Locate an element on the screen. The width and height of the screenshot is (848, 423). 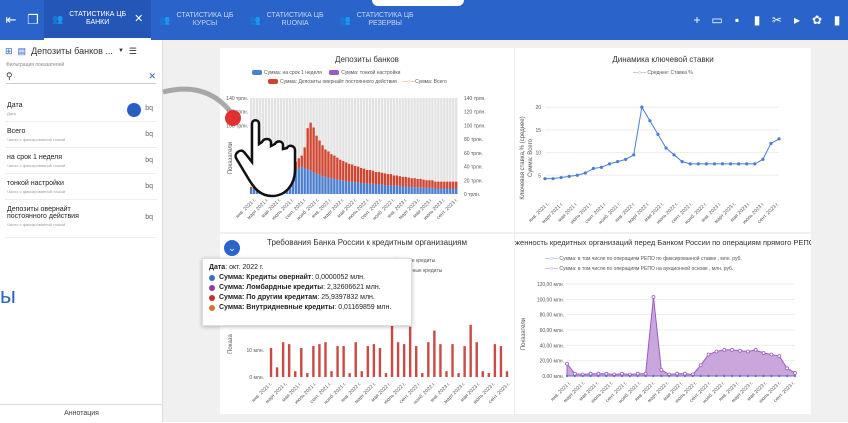
search-input: ⚲ ✕ is located at coordinates (81, 77).